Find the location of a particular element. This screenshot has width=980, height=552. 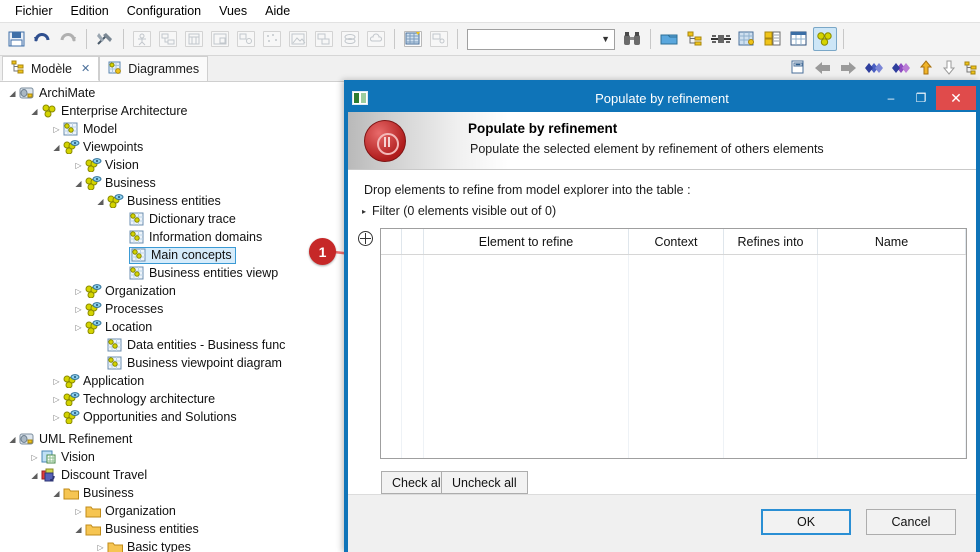

save-icon is located at coordinates (16, 39).